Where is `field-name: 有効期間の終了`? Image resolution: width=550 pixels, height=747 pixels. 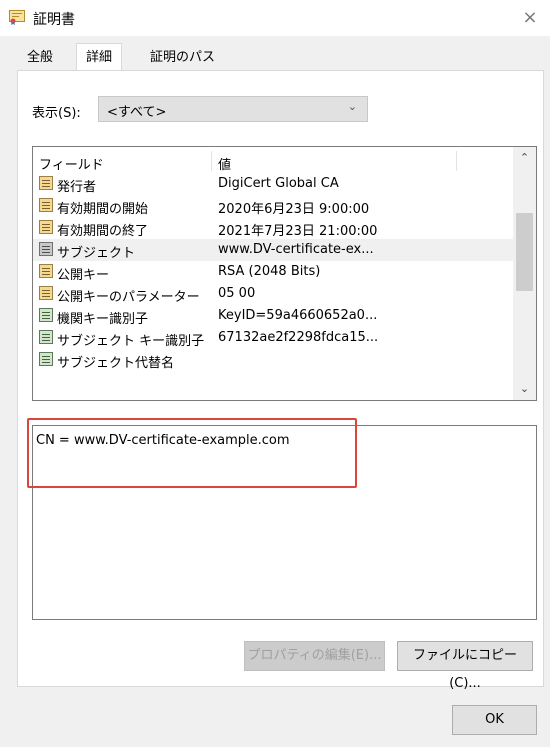
field-name: 有効期間の終了 is located at coordinates (103, 231).